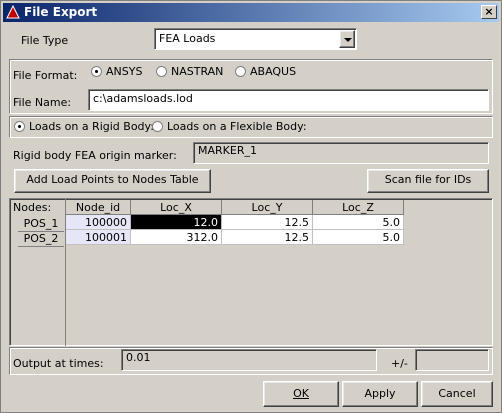 The width and height of the screenshot is (502, 413). I want to click on cell-loc-x: 312.0, so click(176, 237).